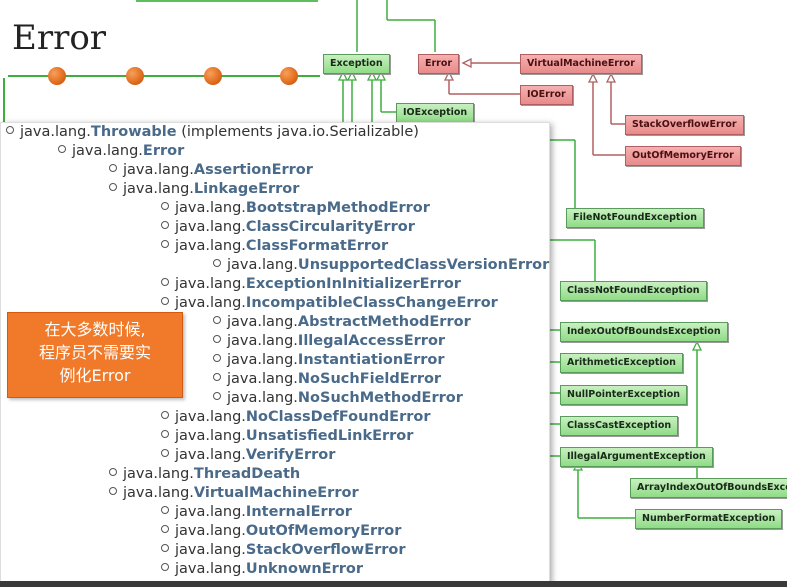 The width and height of the screenshot is (787, 587). Describe the element at coordinates (304, 569) in the screenshot. I see `hierarchy-link: UnknownError` at that location.